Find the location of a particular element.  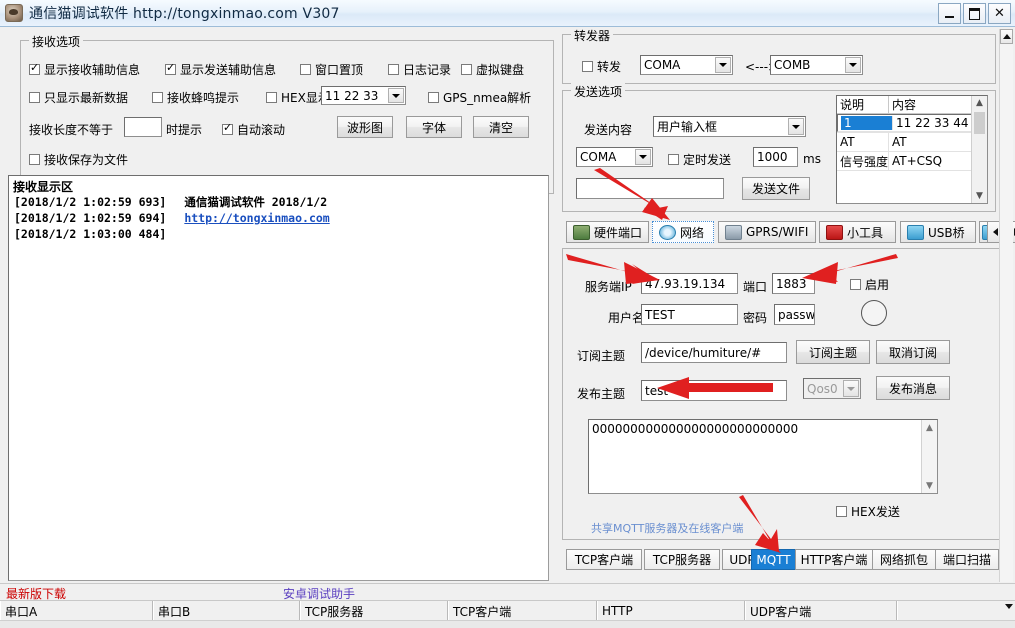

checkbox-window-top: 窗口置顶 is located at coordinates (331, 69).